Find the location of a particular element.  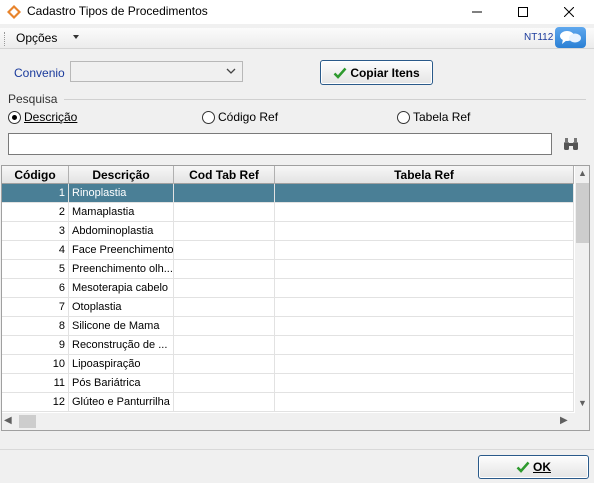

column-header-descricao: Descrição is located at coordinates (121, 175).